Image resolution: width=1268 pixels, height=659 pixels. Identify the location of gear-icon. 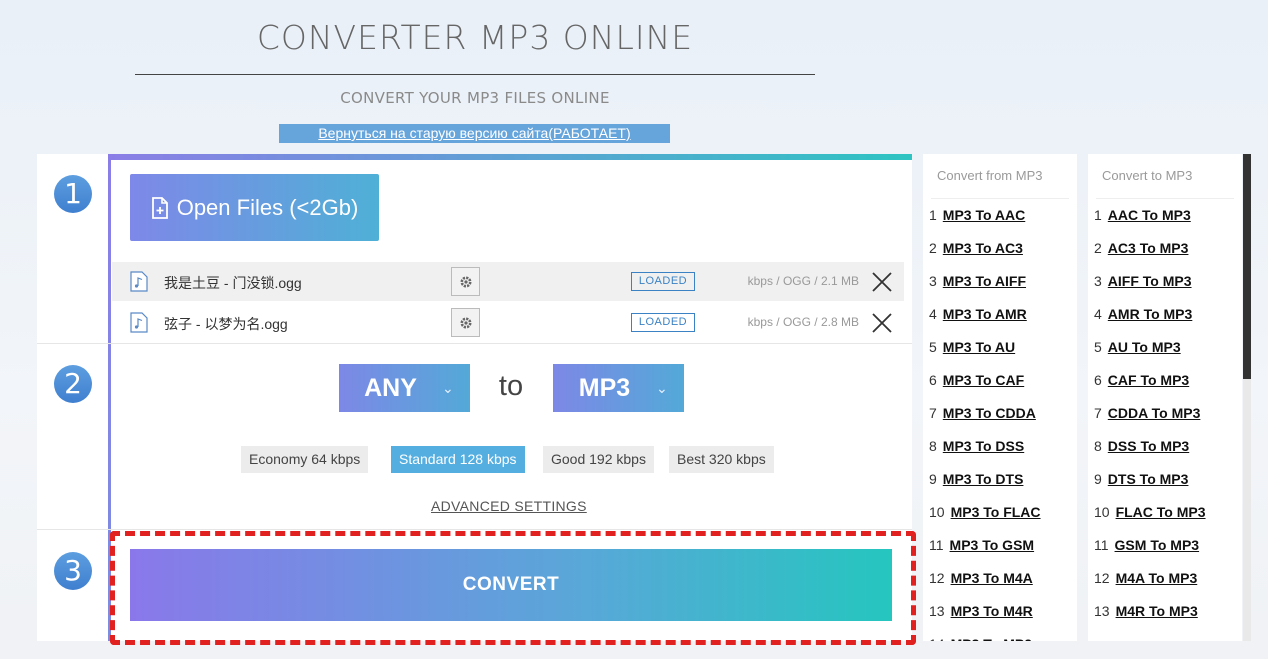
(465, 281).